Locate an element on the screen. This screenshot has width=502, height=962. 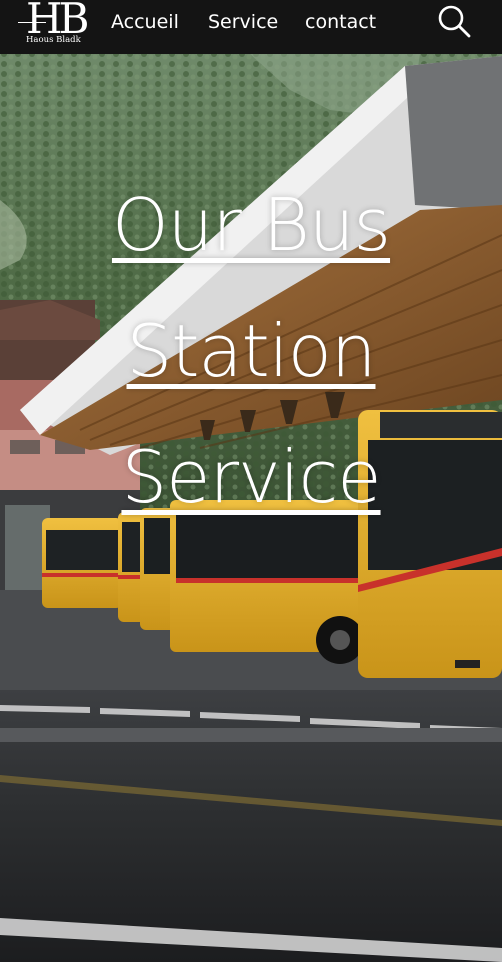
hero-title-link: Our Bus is located at coordinates (251, 225).